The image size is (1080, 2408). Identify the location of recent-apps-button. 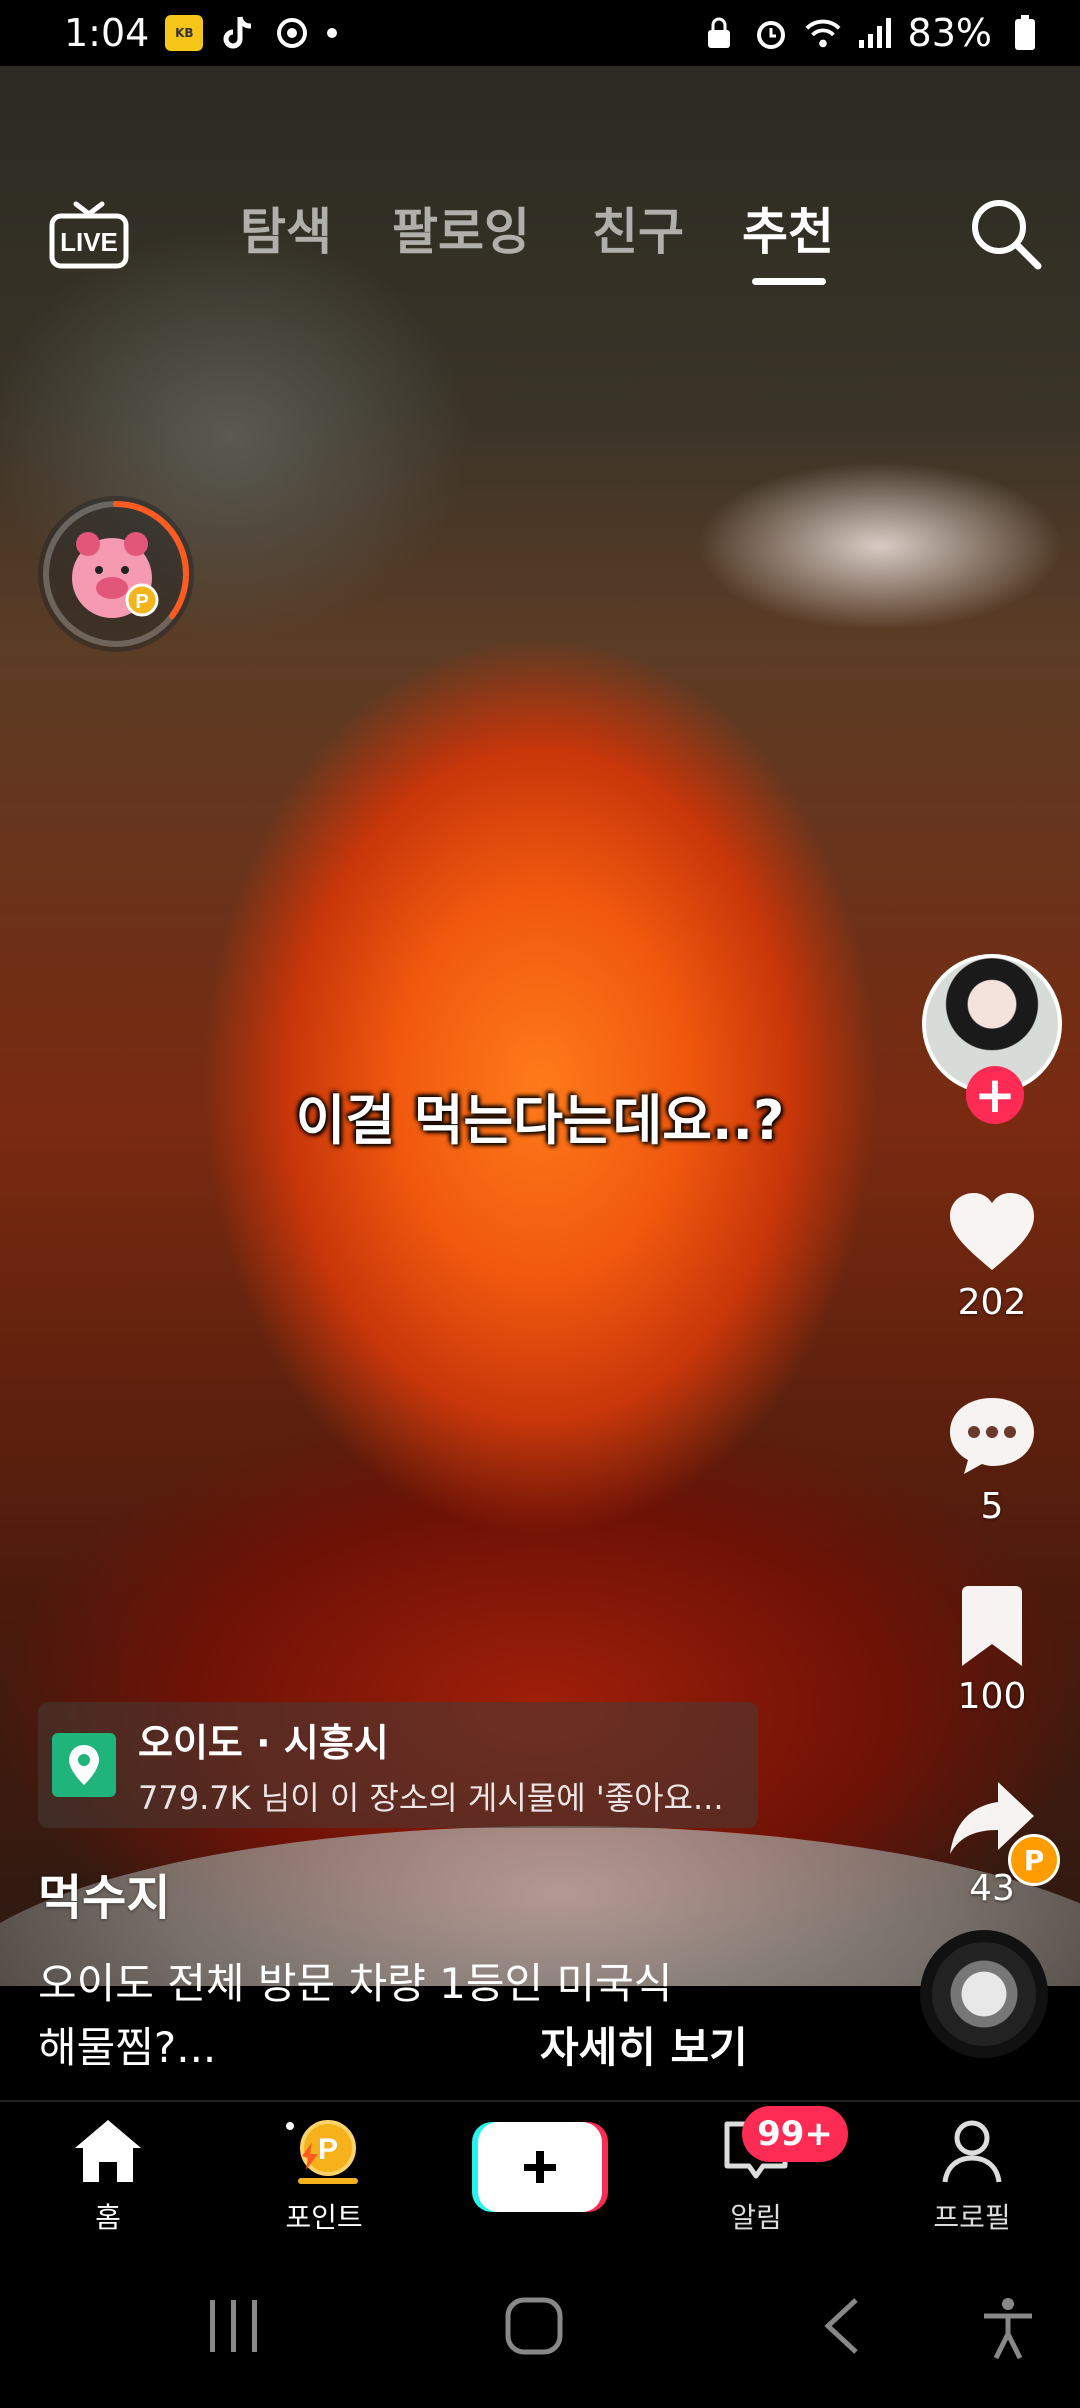
(234, 2328).